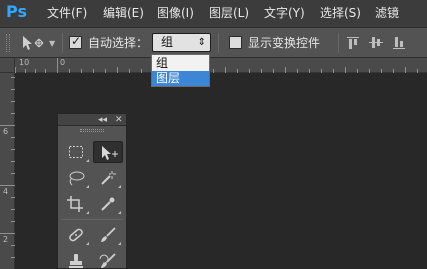 The image size is (427, 269). Describe the element at coordinates (102, 120) in the screenshot. I see `collapse-icon: ◂◂` at that location.